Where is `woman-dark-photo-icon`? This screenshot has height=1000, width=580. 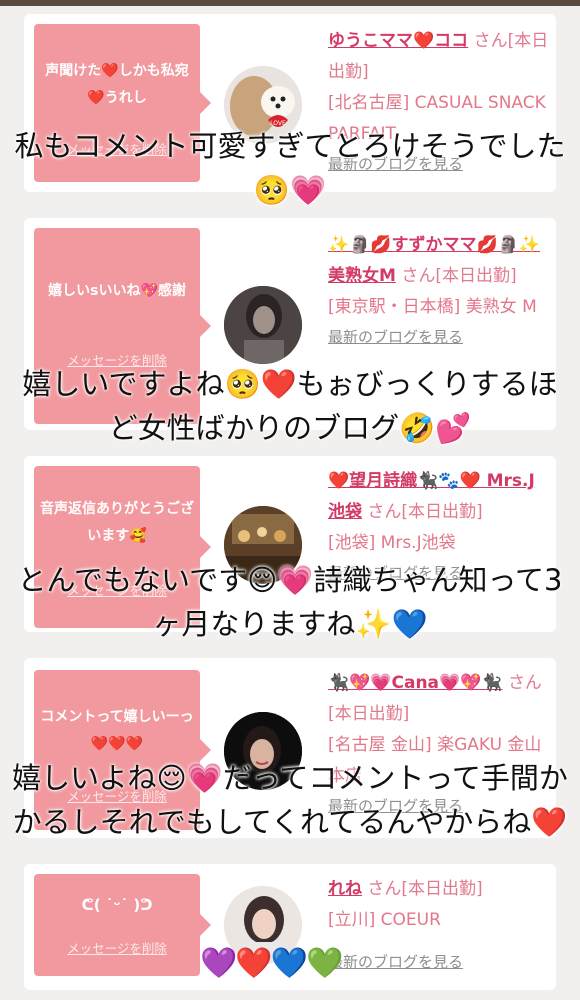
woman-dark-photo-icon is located at coordinates (263, 325).